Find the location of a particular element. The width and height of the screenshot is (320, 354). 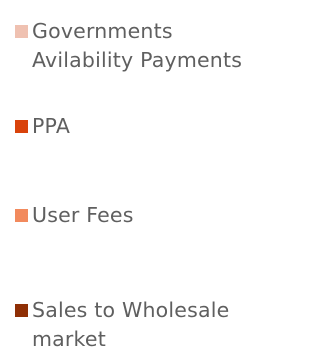

legend-label-user-fees: User Fees is located at coordinates (83, 215).